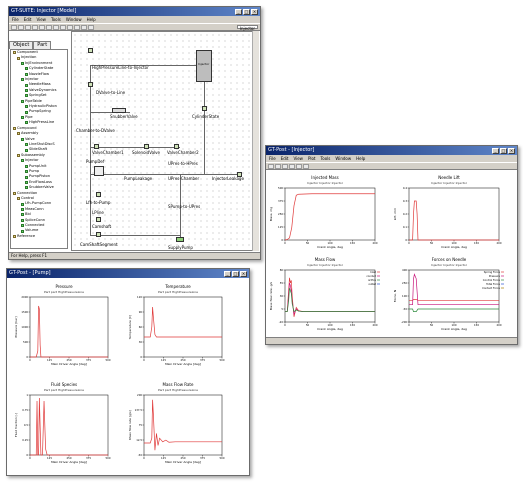 This screenshot has width=523, height=482. Describe the element at coordinates (282, 270) in the screenshot. I see `y-tick-label: 80` at that location.